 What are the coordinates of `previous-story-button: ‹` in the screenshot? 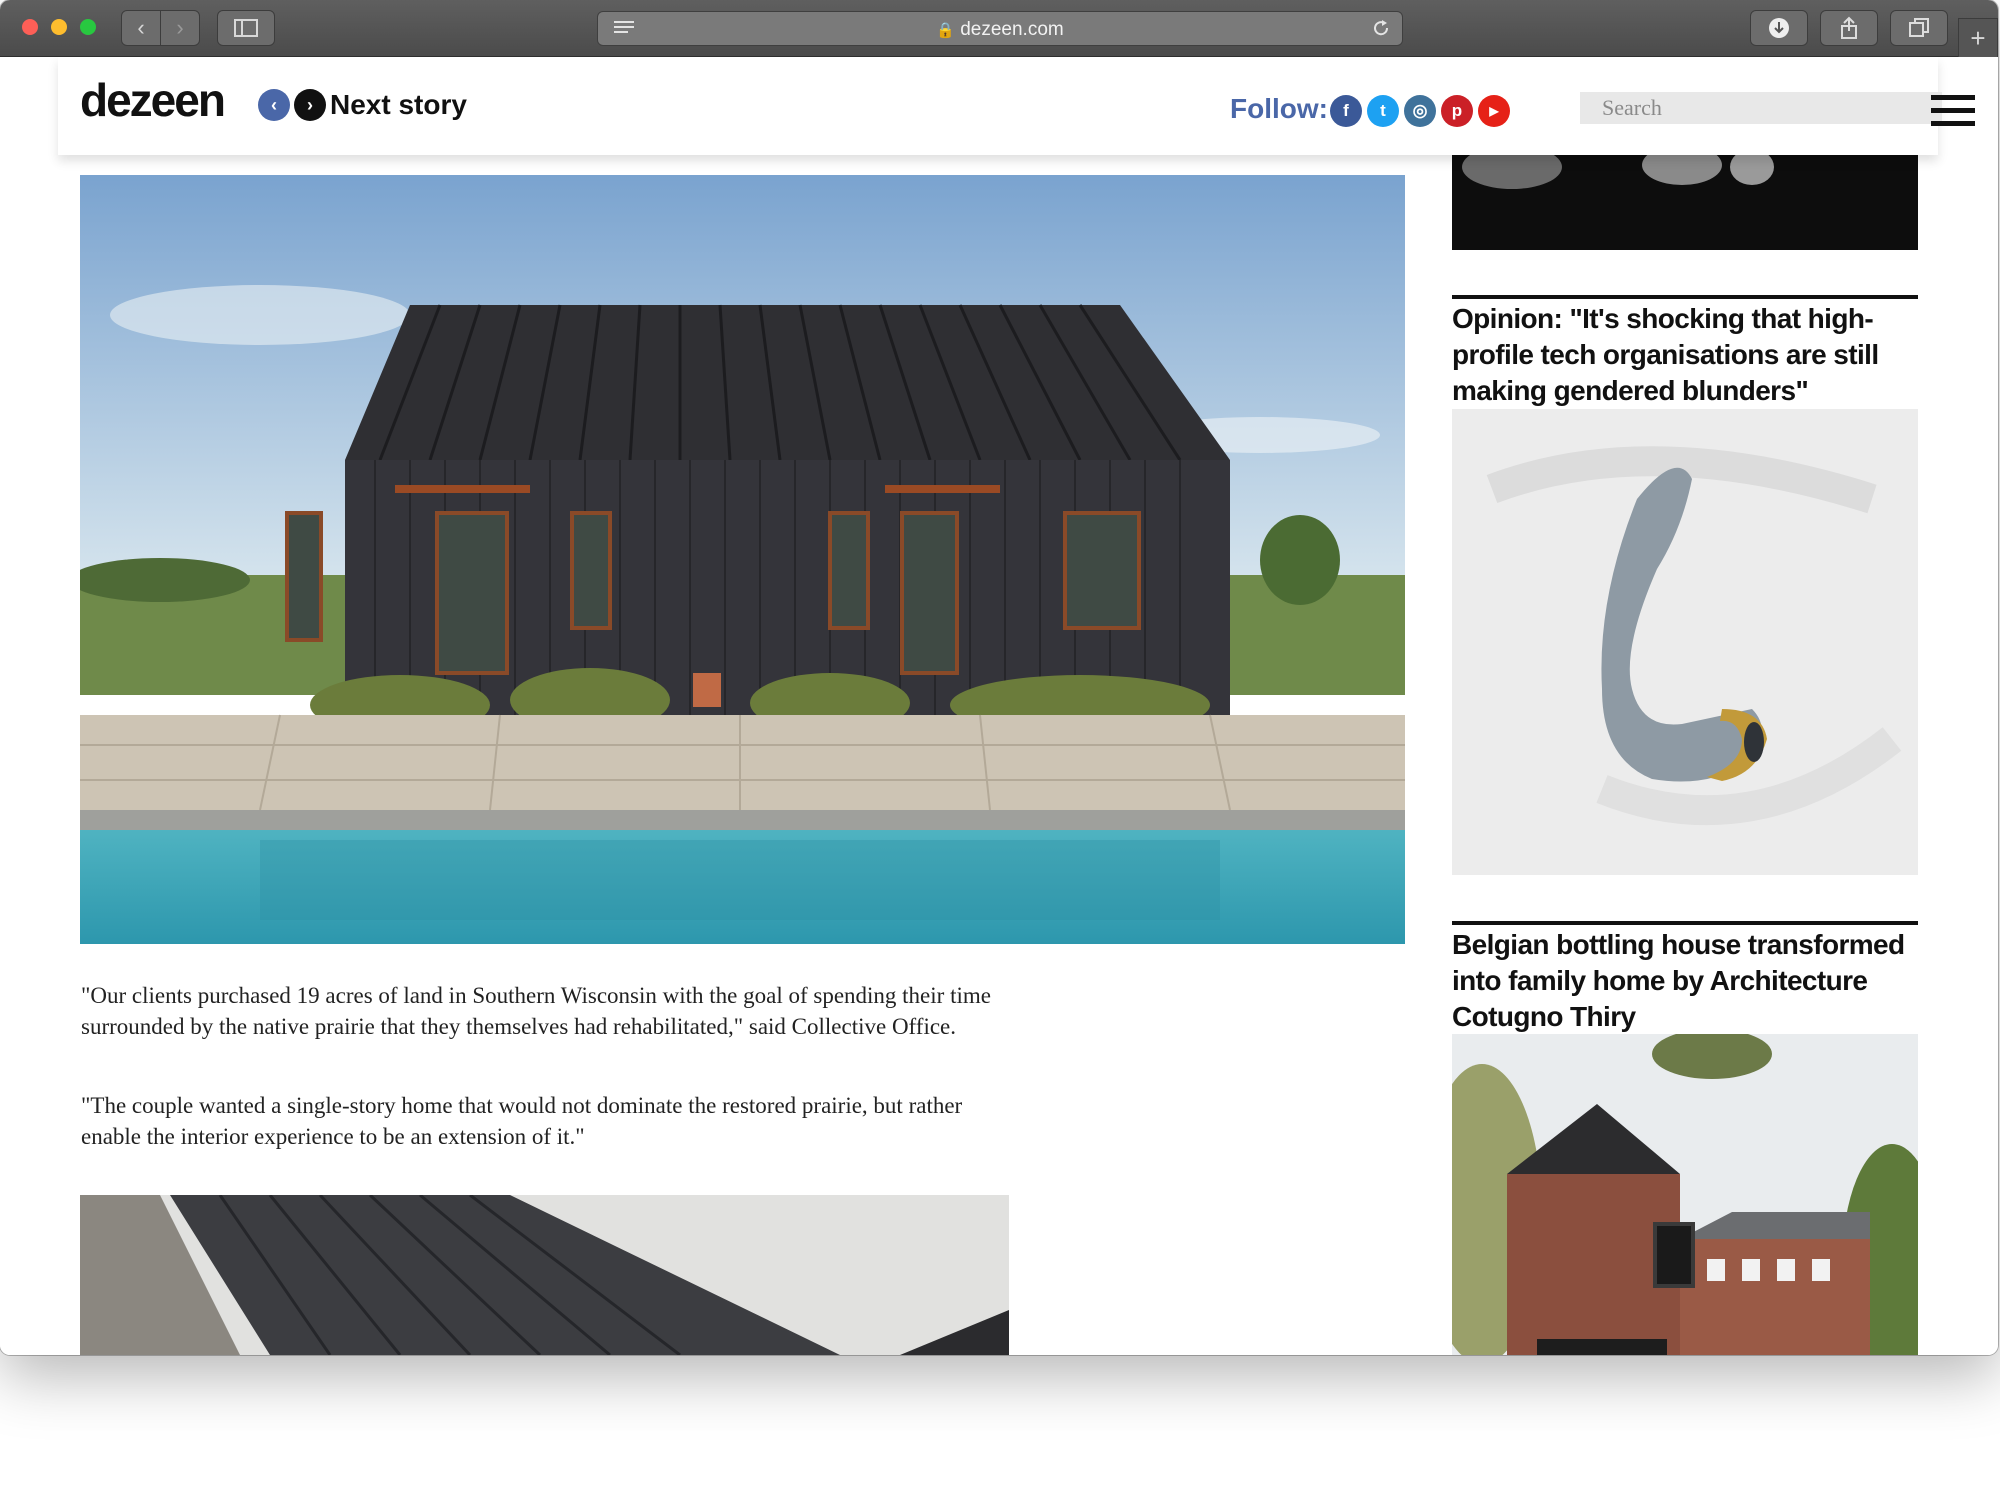 It's located at (274, 105).